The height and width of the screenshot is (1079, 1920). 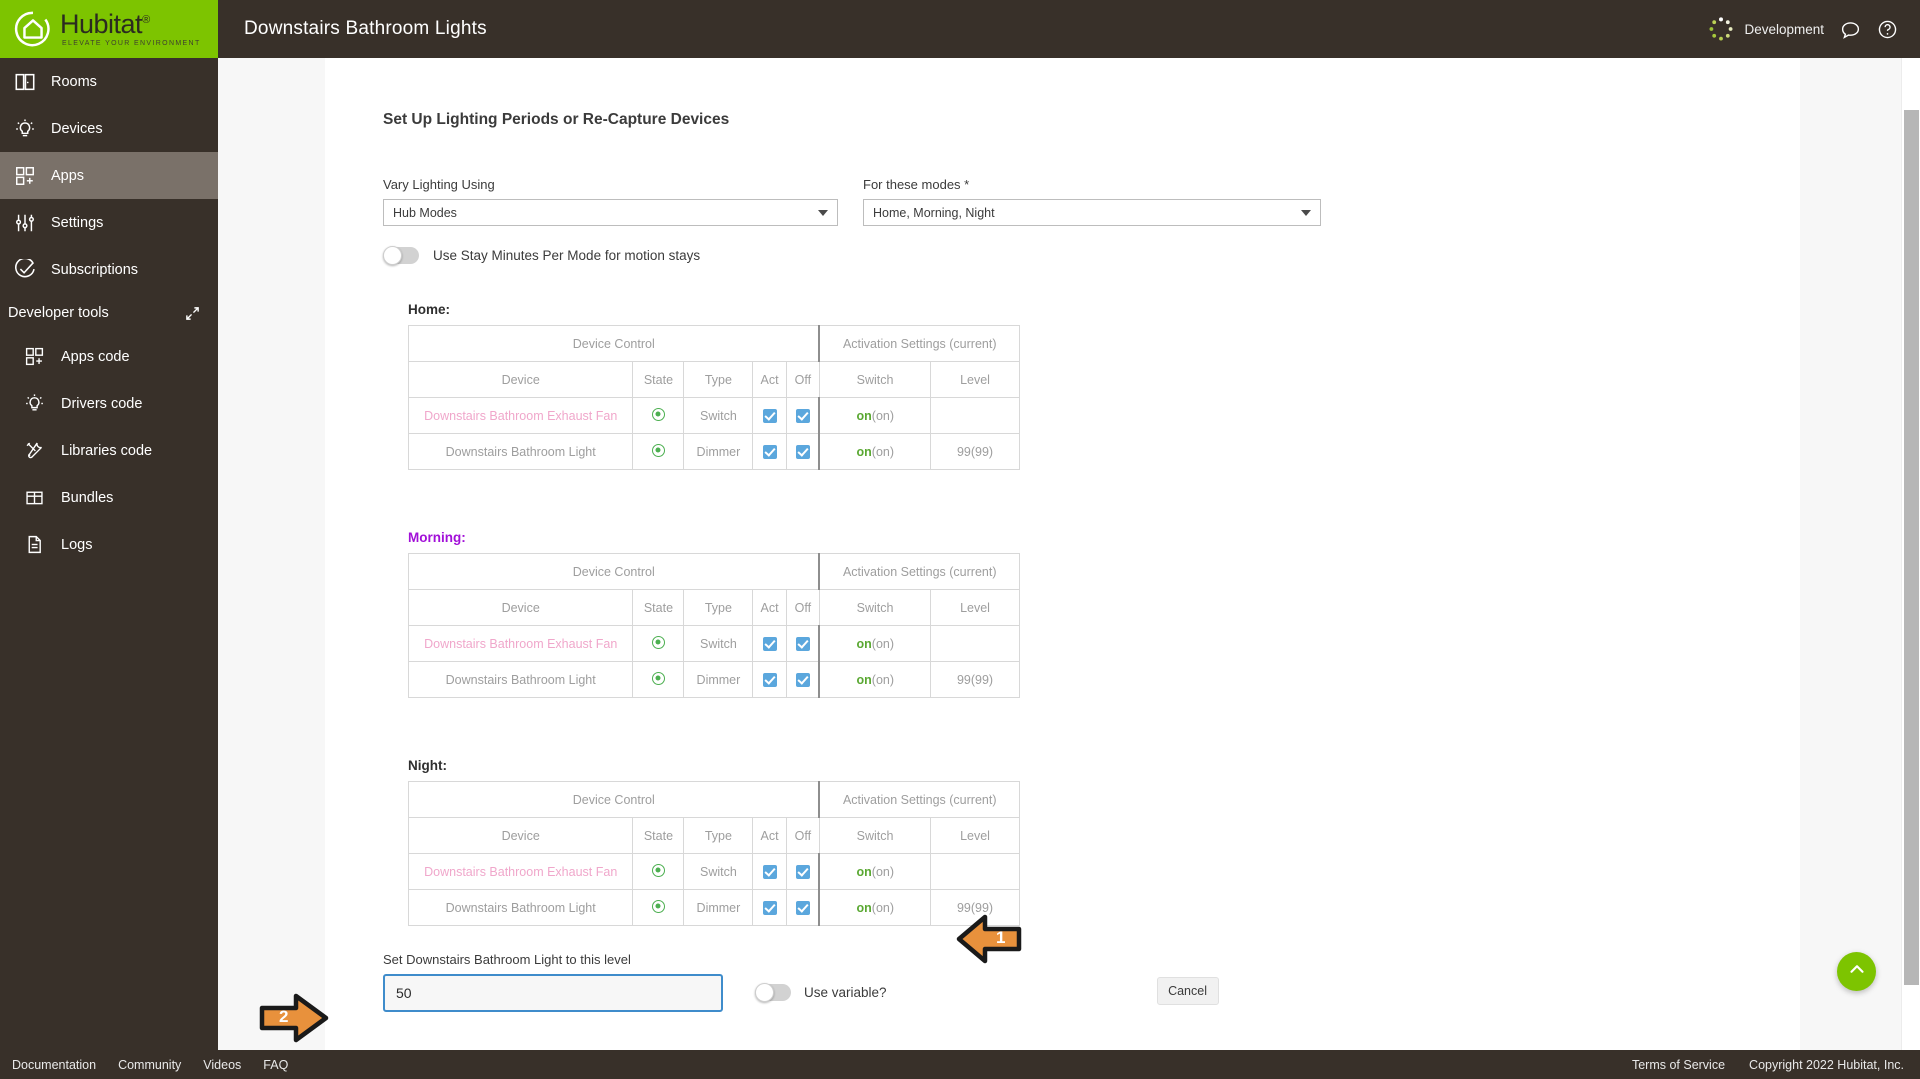 I want to click on toggle-knob, so click(x=764, y=992).